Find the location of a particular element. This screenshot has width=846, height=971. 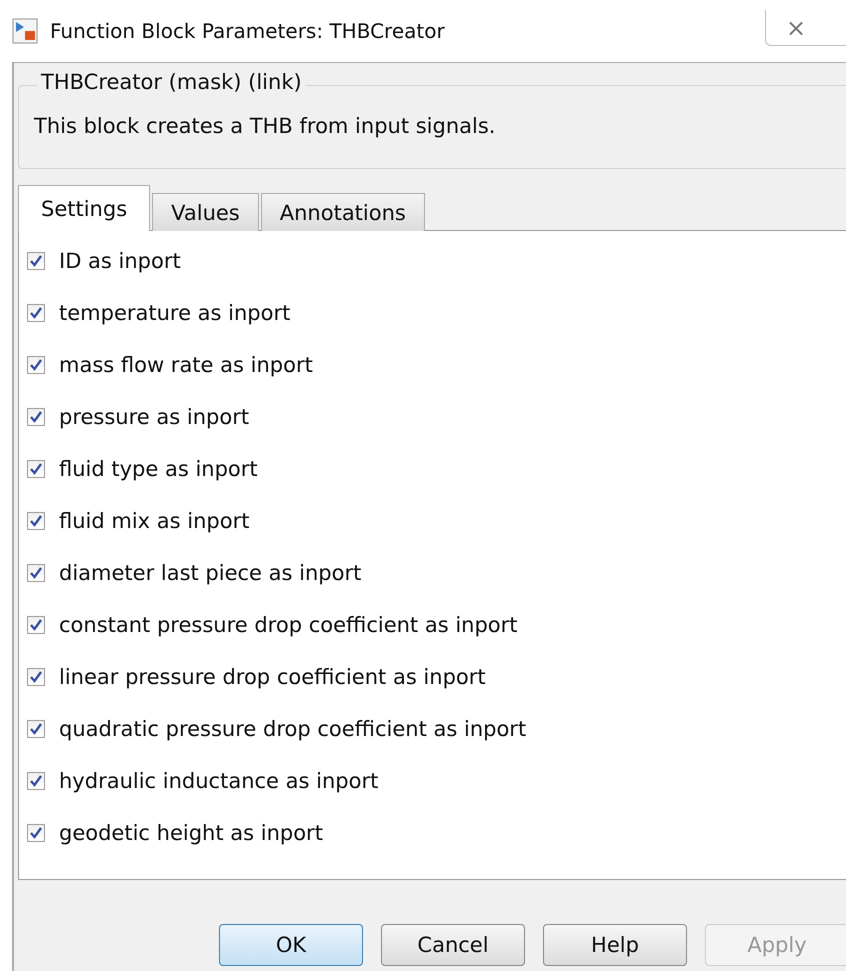

dialog-button: Cancel is located at coordinates (453, 945).